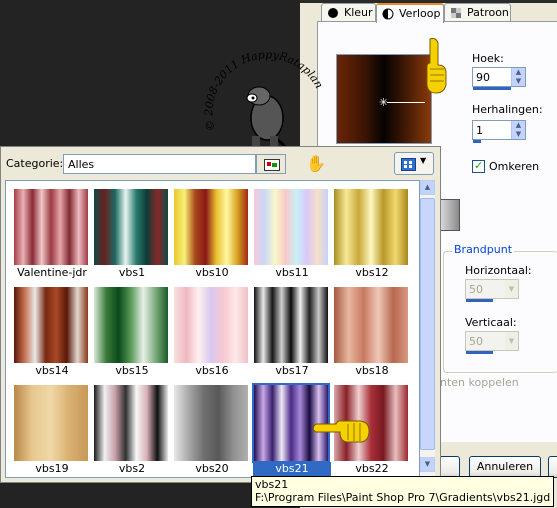 The image size is (557, 508). I want to click on tab-patroon: Patroon, so click(477, 12).